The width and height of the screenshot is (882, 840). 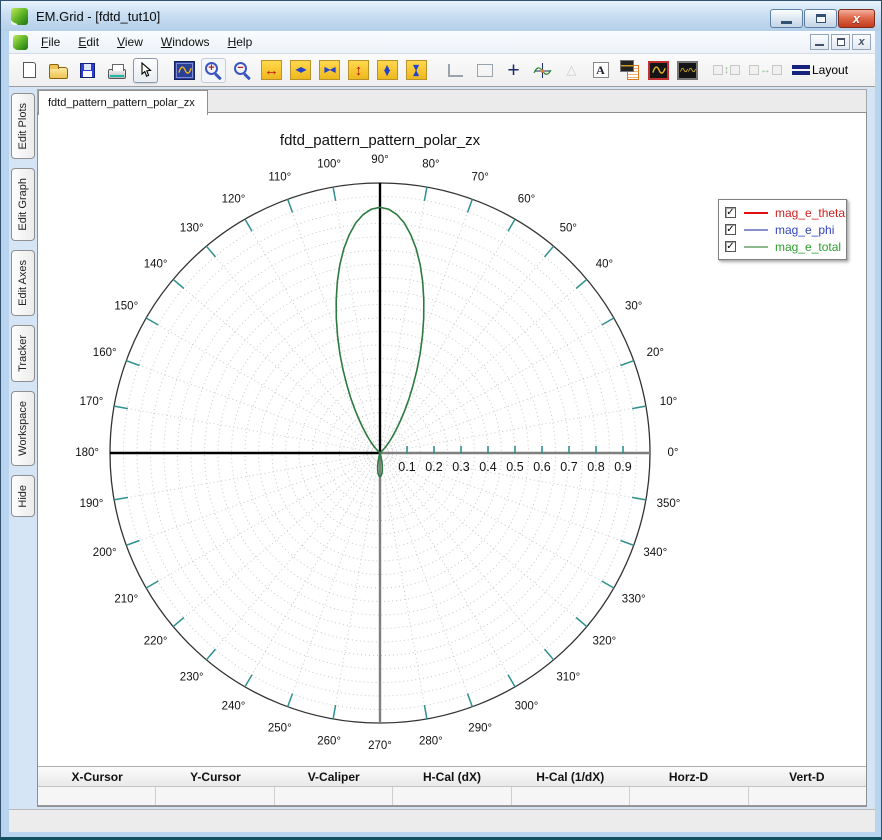 I want to click on axes-frame-icon, so click(x=455, y=70).